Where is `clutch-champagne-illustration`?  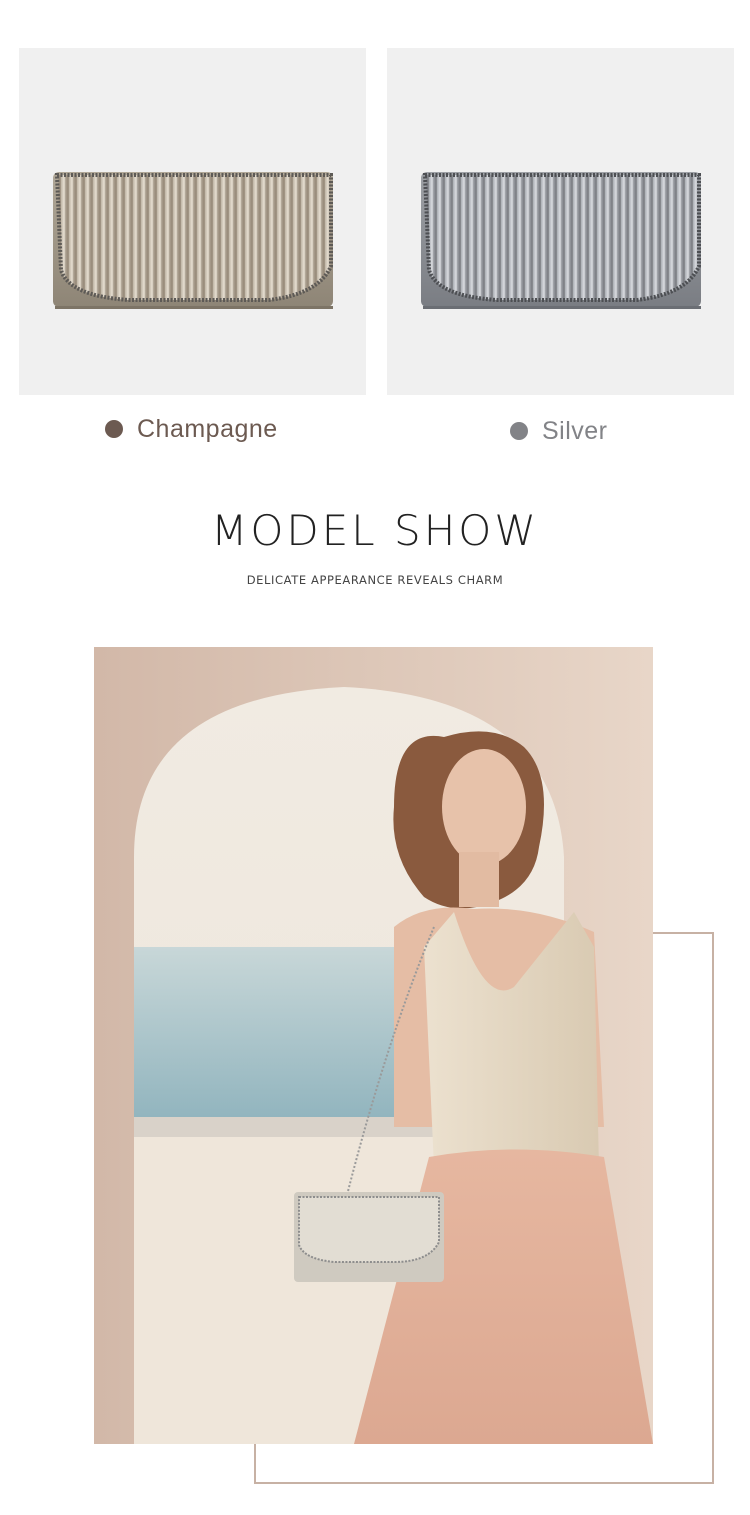 clutch-champagne-illustration is located at coordinates (193, 240).